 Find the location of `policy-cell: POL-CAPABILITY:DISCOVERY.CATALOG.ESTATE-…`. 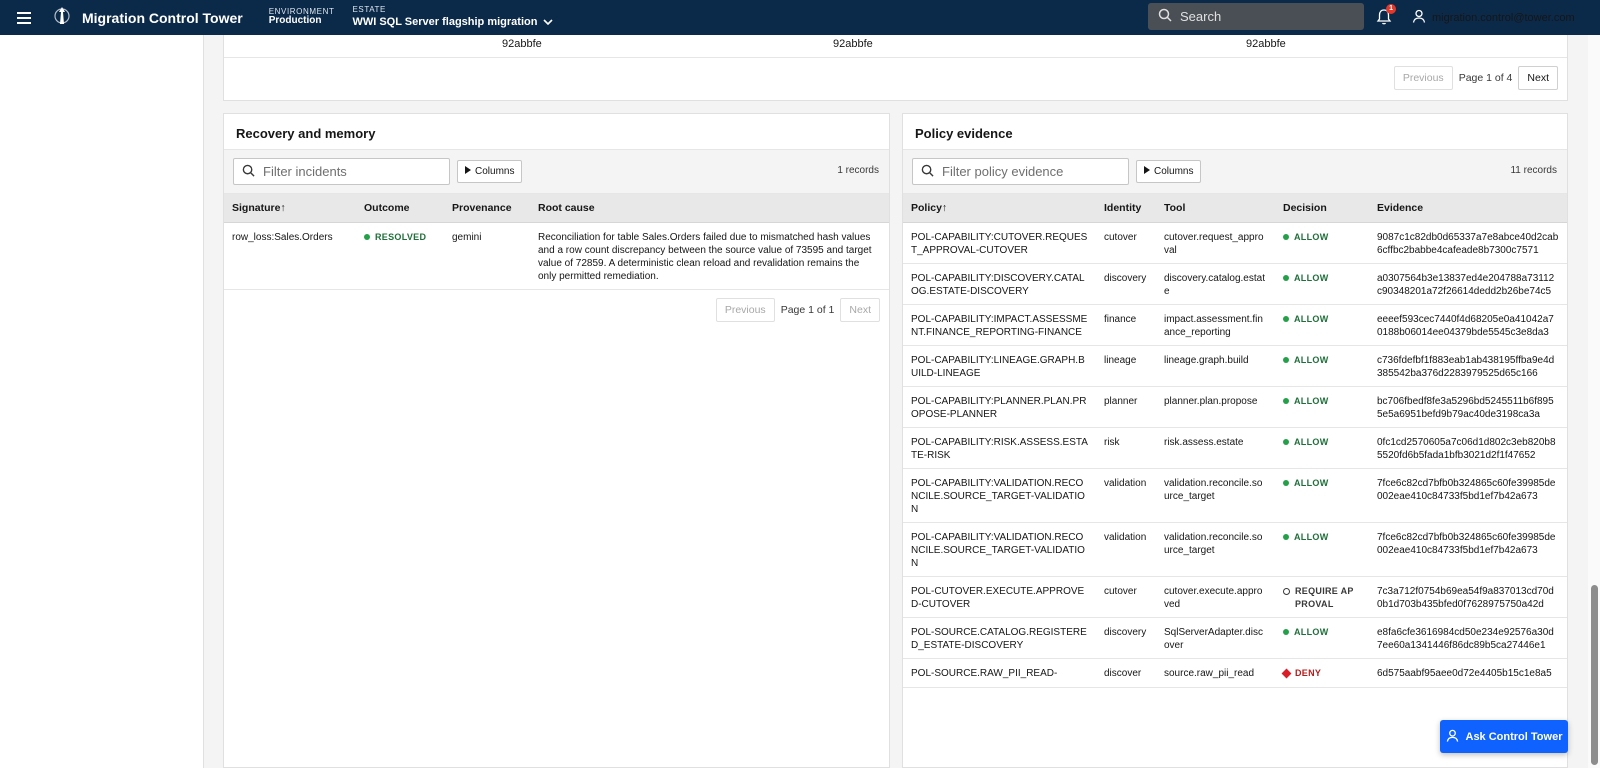

policy-cell: POL-CAPABILITY:DISCOVERY.CATALOG.ESTATE-… is located at coordinates (999, 284).